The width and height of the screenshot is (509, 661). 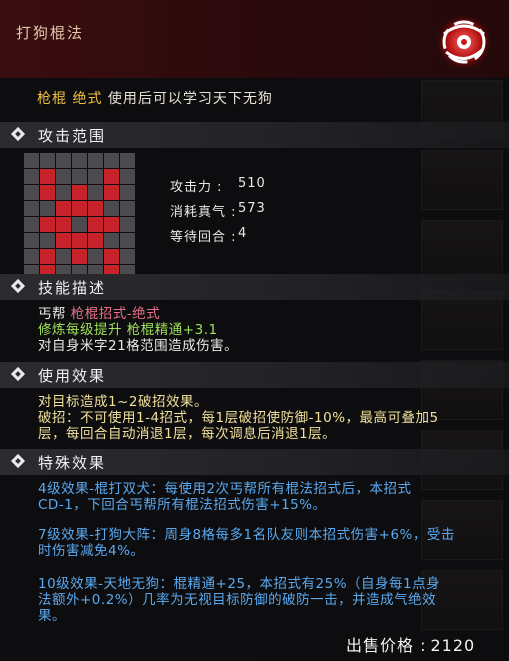 I want to click on special-effect-line: 法额外+0.2%）几率为无视目标防御的破防一击，并造成气绝效, so click(x=237, y=600).